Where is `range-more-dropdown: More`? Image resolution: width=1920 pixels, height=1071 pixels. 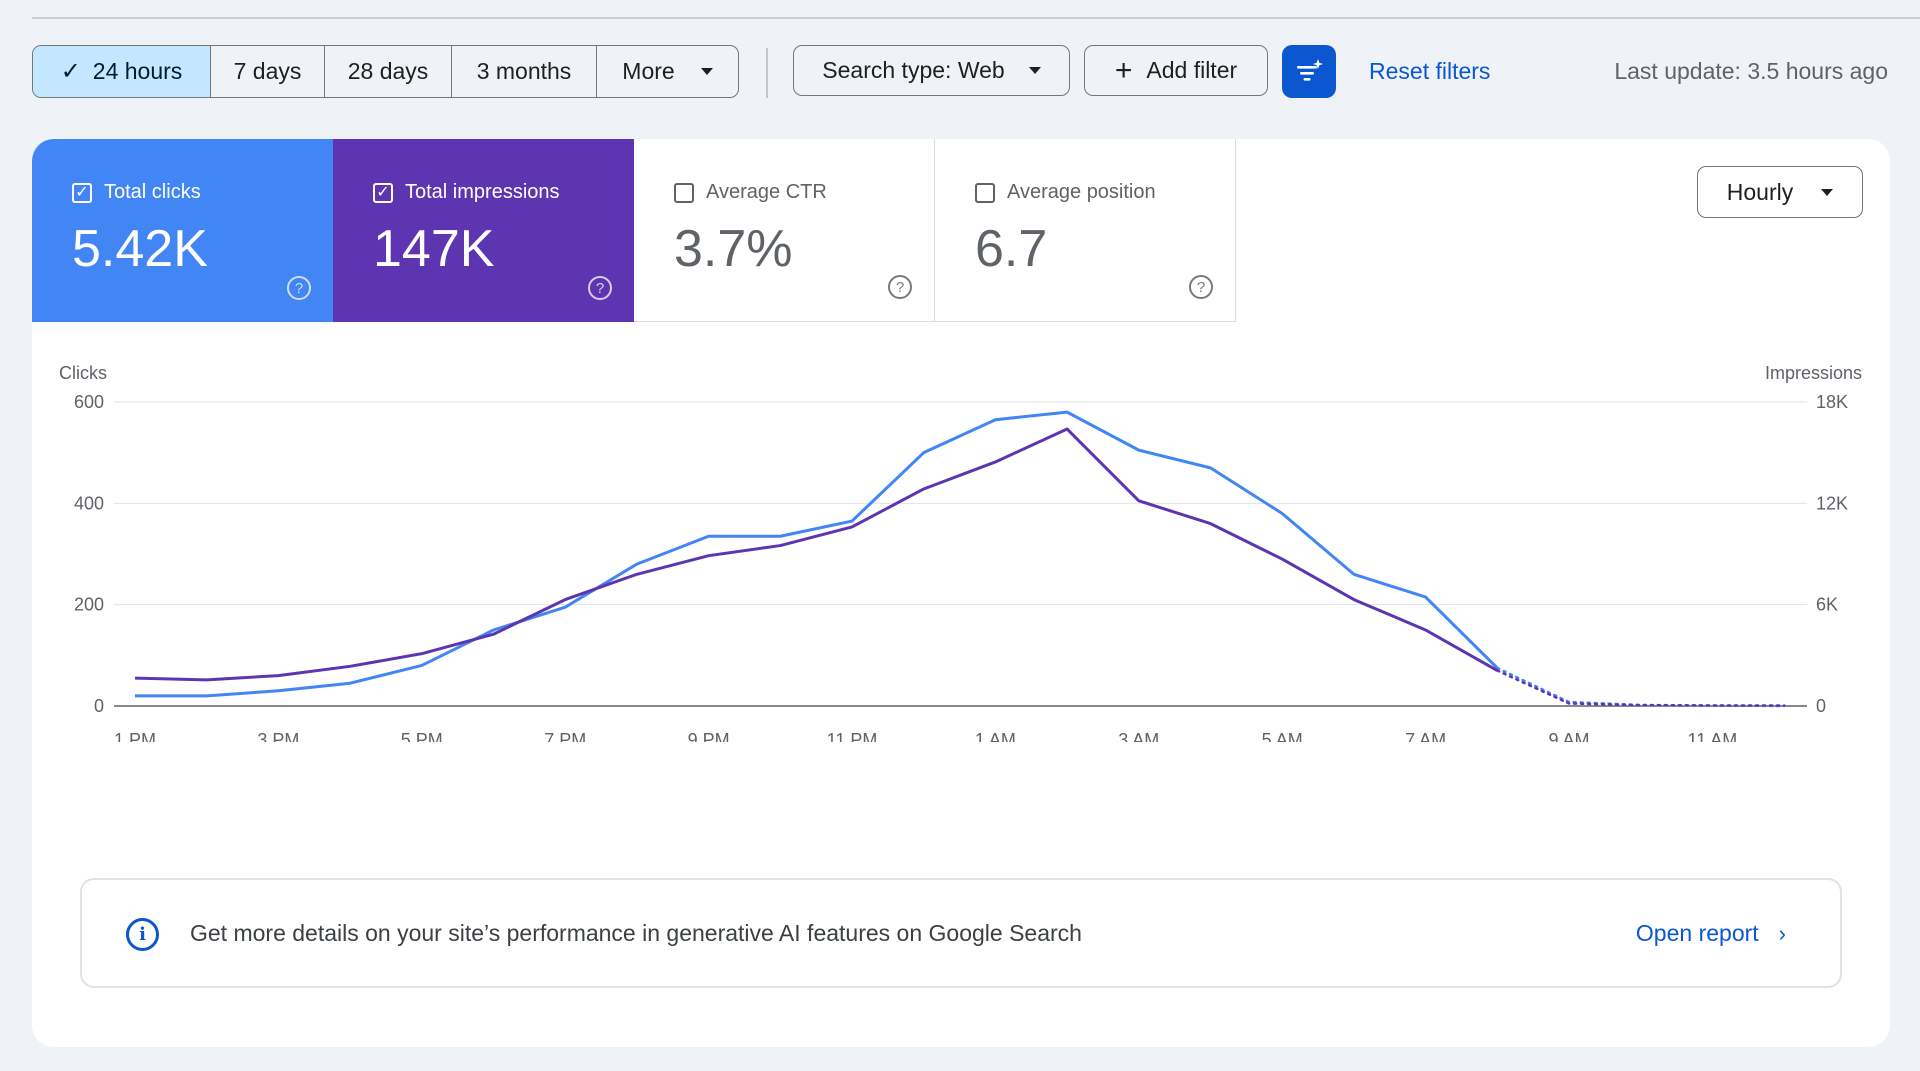
range-more-dropdown: More is located at coordinates (667, 71).